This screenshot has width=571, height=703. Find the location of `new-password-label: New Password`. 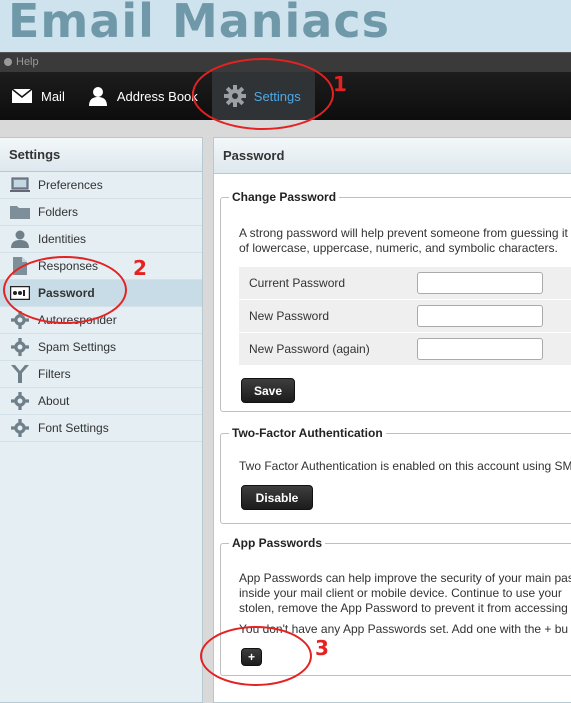

new-password-label: New Password is located at coordinates (289, 316).